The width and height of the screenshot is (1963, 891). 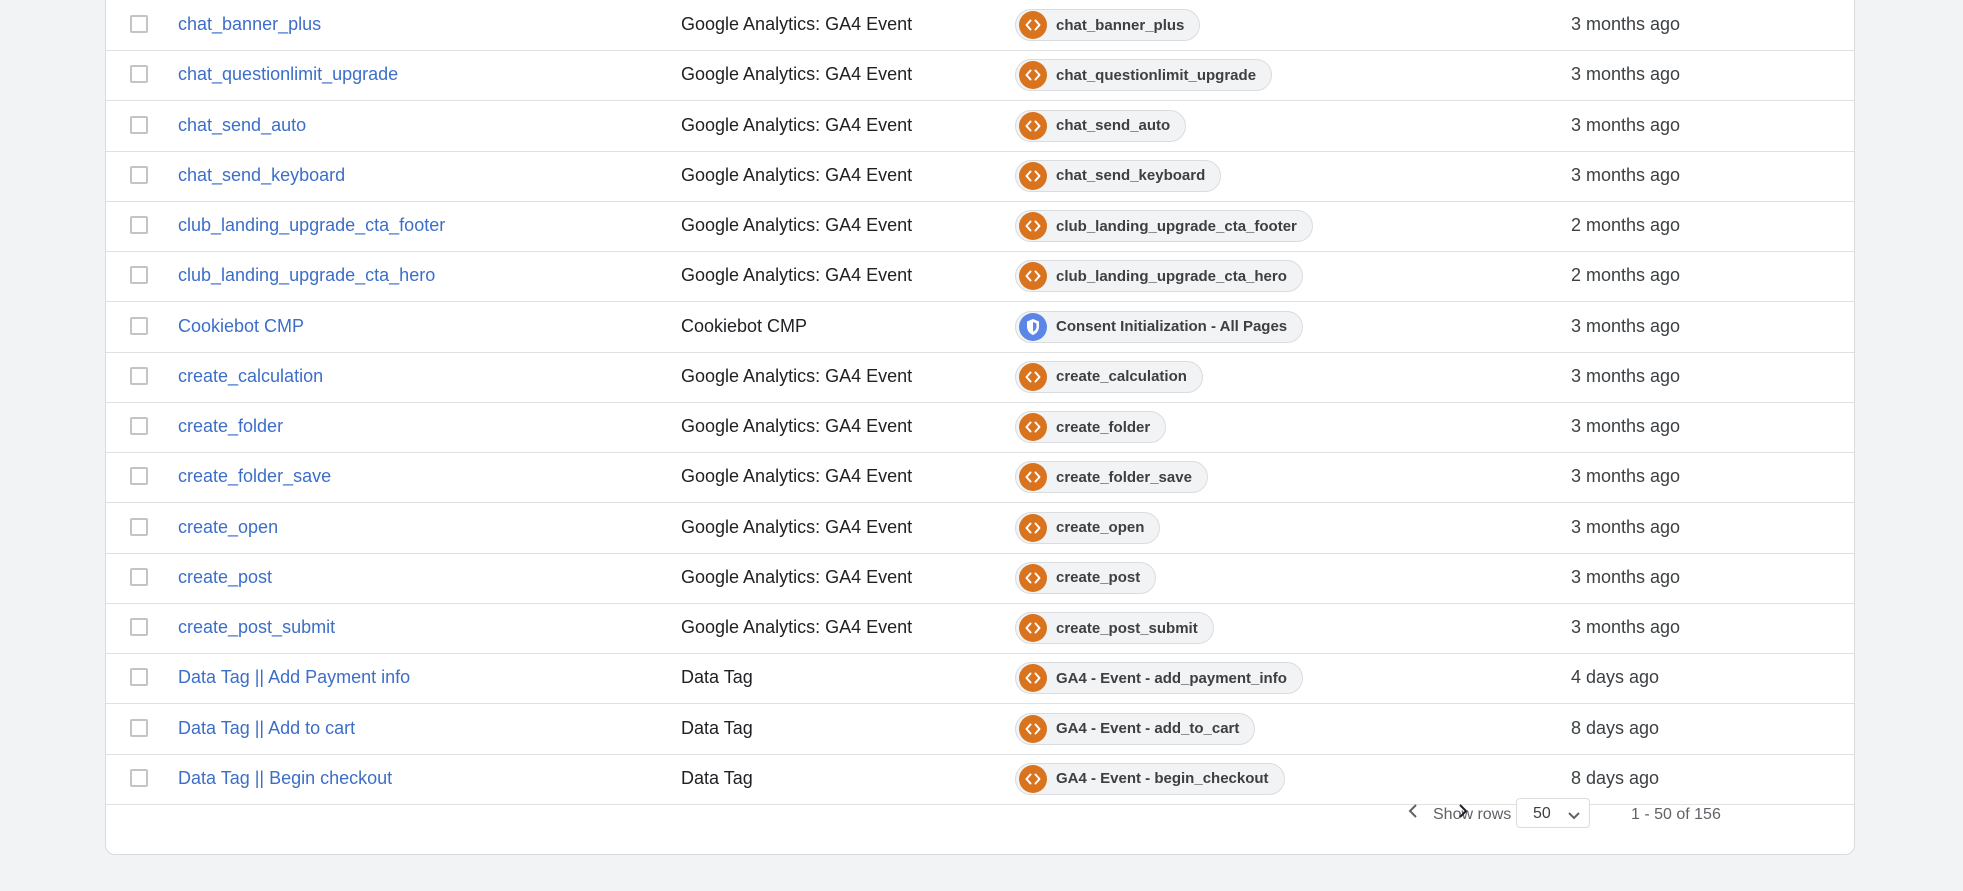 I want to click on next-page-button, so click(x=1463, y=813).